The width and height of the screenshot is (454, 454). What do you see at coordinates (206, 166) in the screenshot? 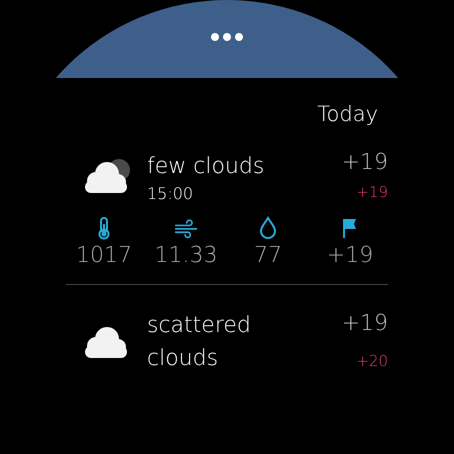
I see `condition-text: few clouds` at bounding box center [206, 166].